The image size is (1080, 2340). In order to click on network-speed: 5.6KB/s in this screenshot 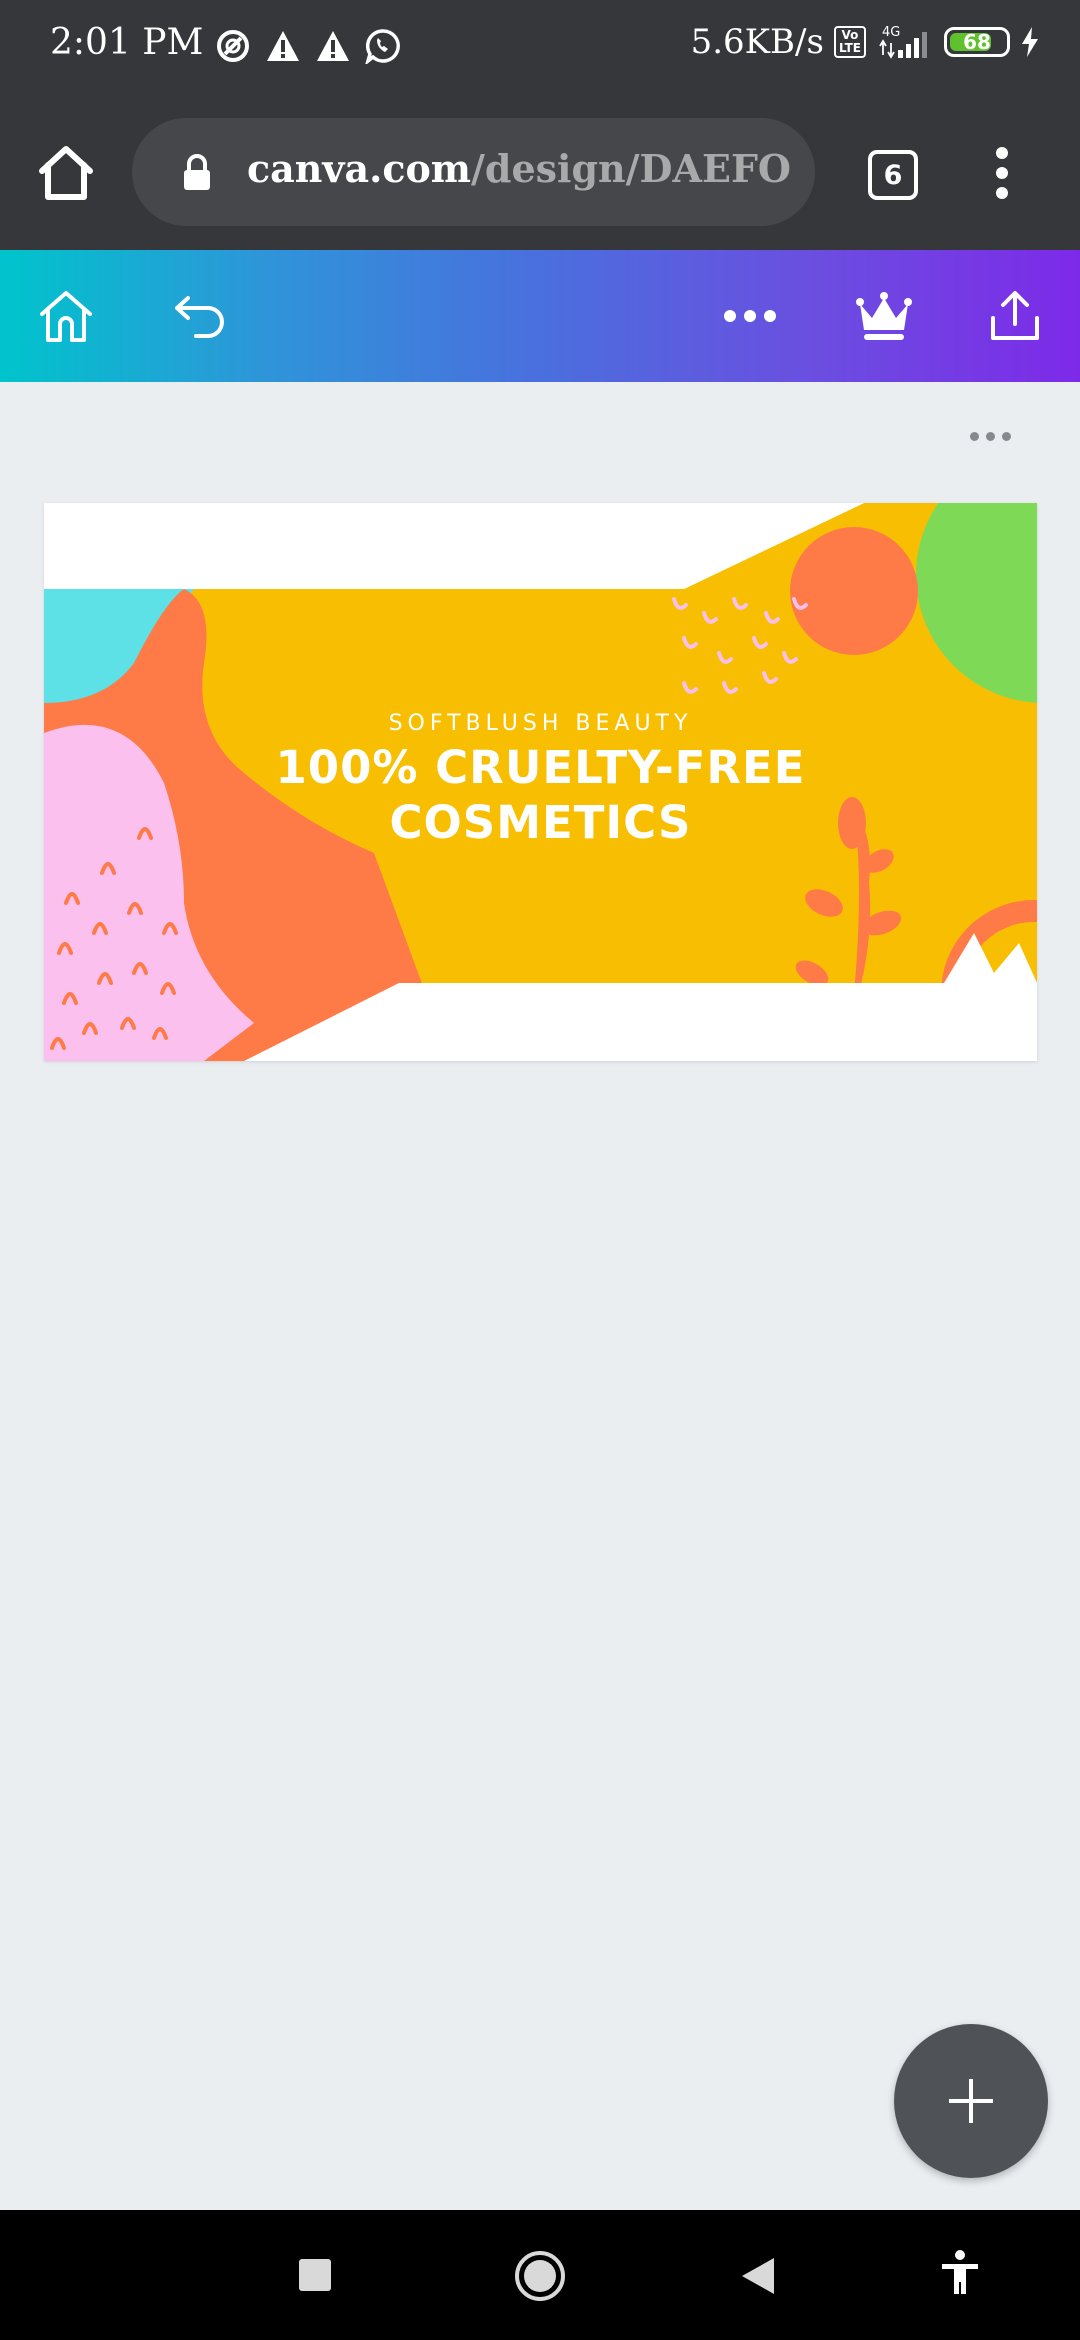, I will do `click(757, 42)`.